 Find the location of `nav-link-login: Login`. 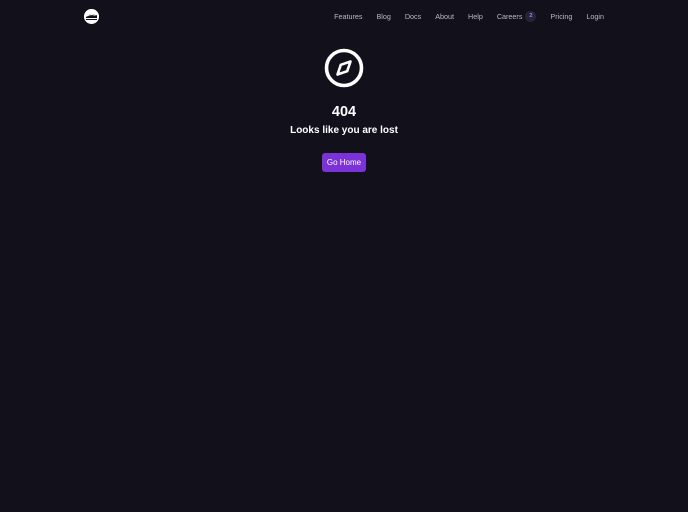

nav-link-login: Login is located at coordinates (595, 16).